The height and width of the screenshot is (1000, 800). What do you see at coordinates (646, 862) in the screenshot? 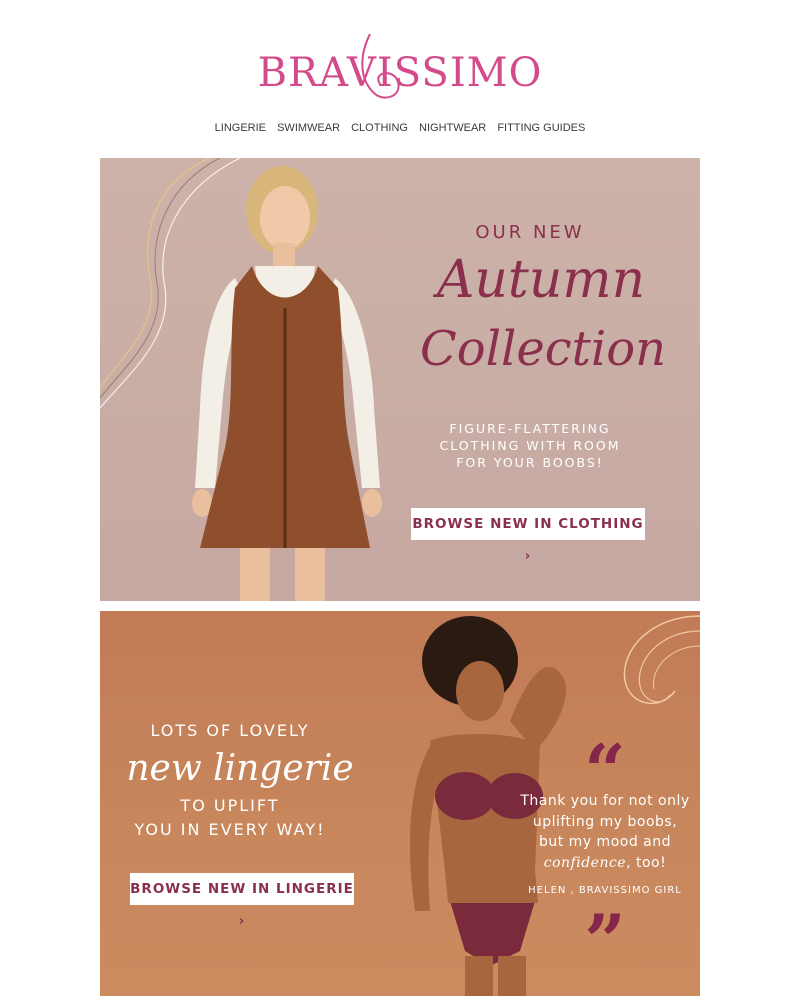
I see `quote-text-part: , too!` at bounding box center [646, 862].